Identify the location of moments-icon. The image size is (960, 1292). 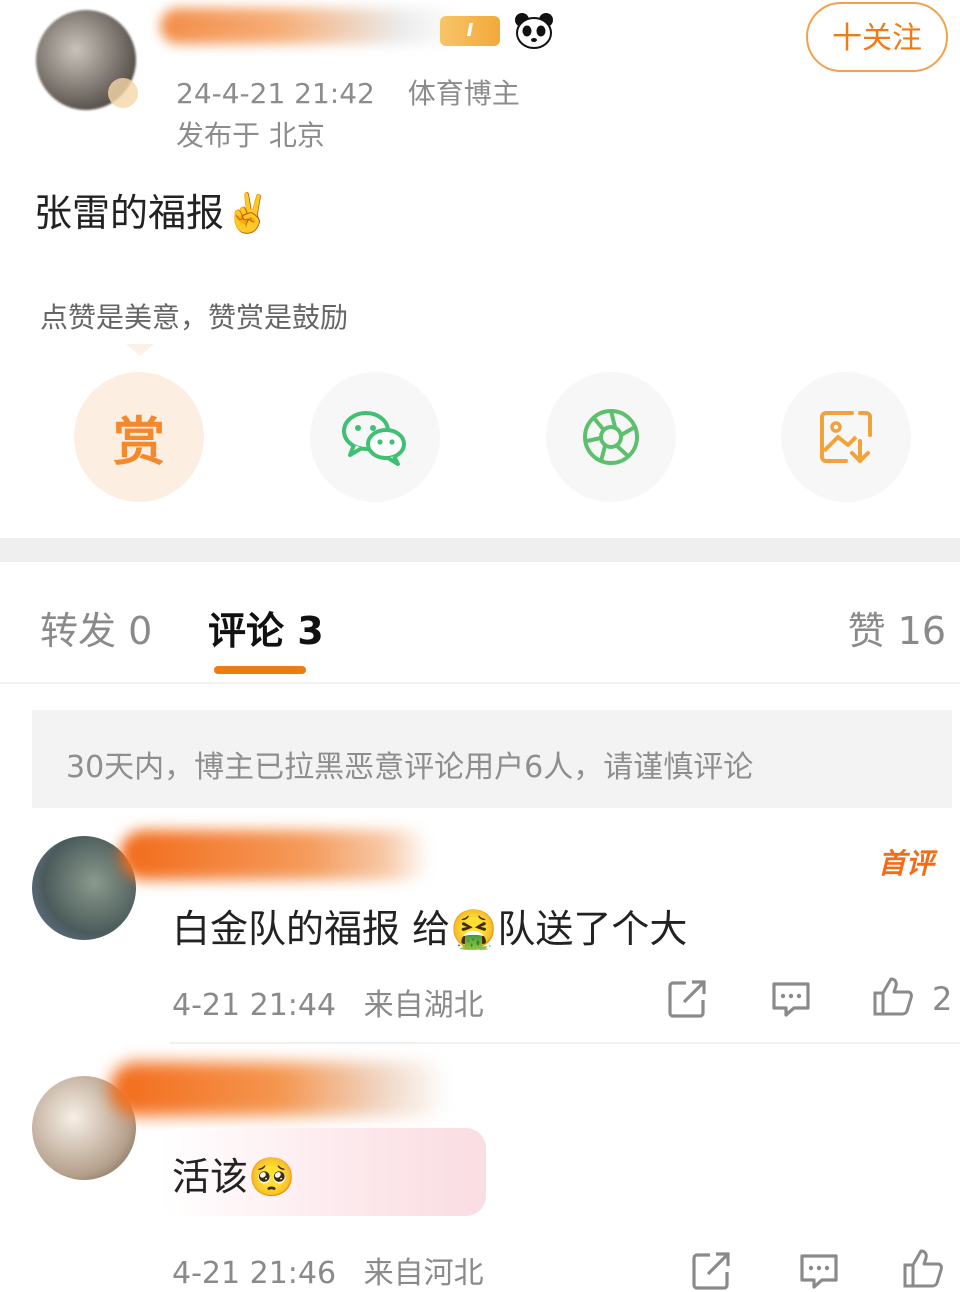
(611, 437).